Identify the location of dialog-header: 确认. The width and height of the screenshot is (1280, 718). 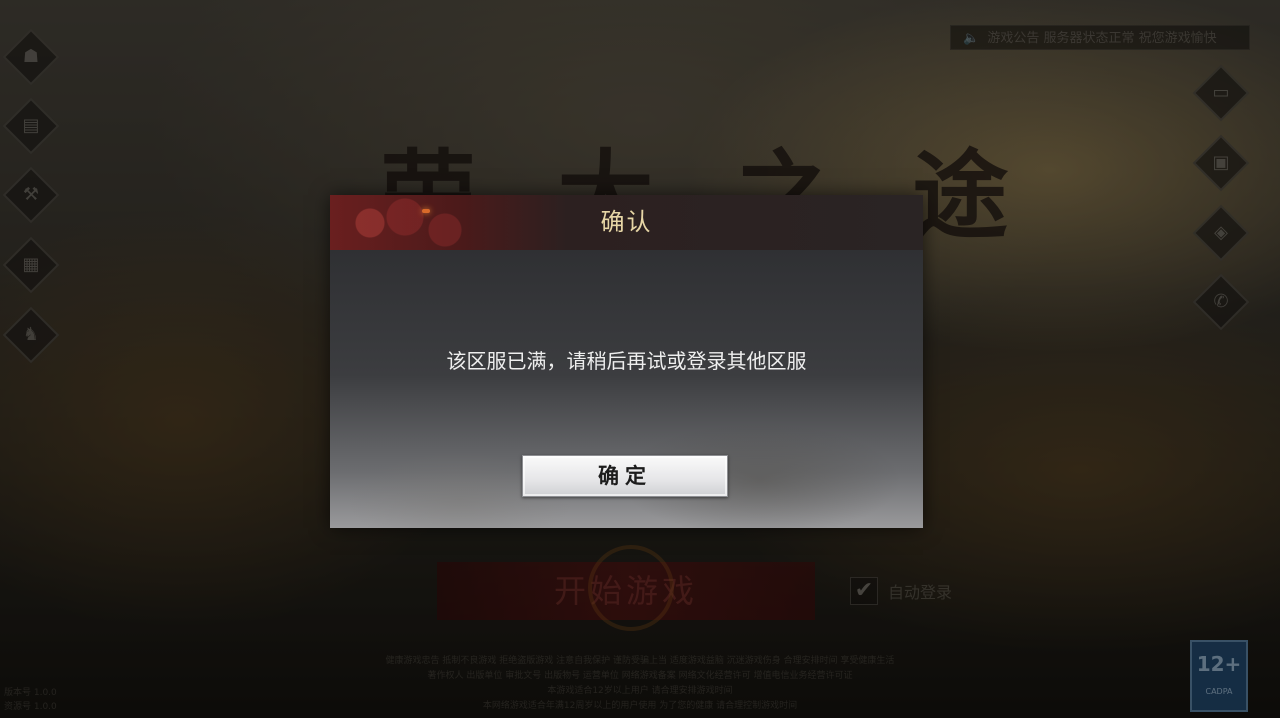
(626, 223).